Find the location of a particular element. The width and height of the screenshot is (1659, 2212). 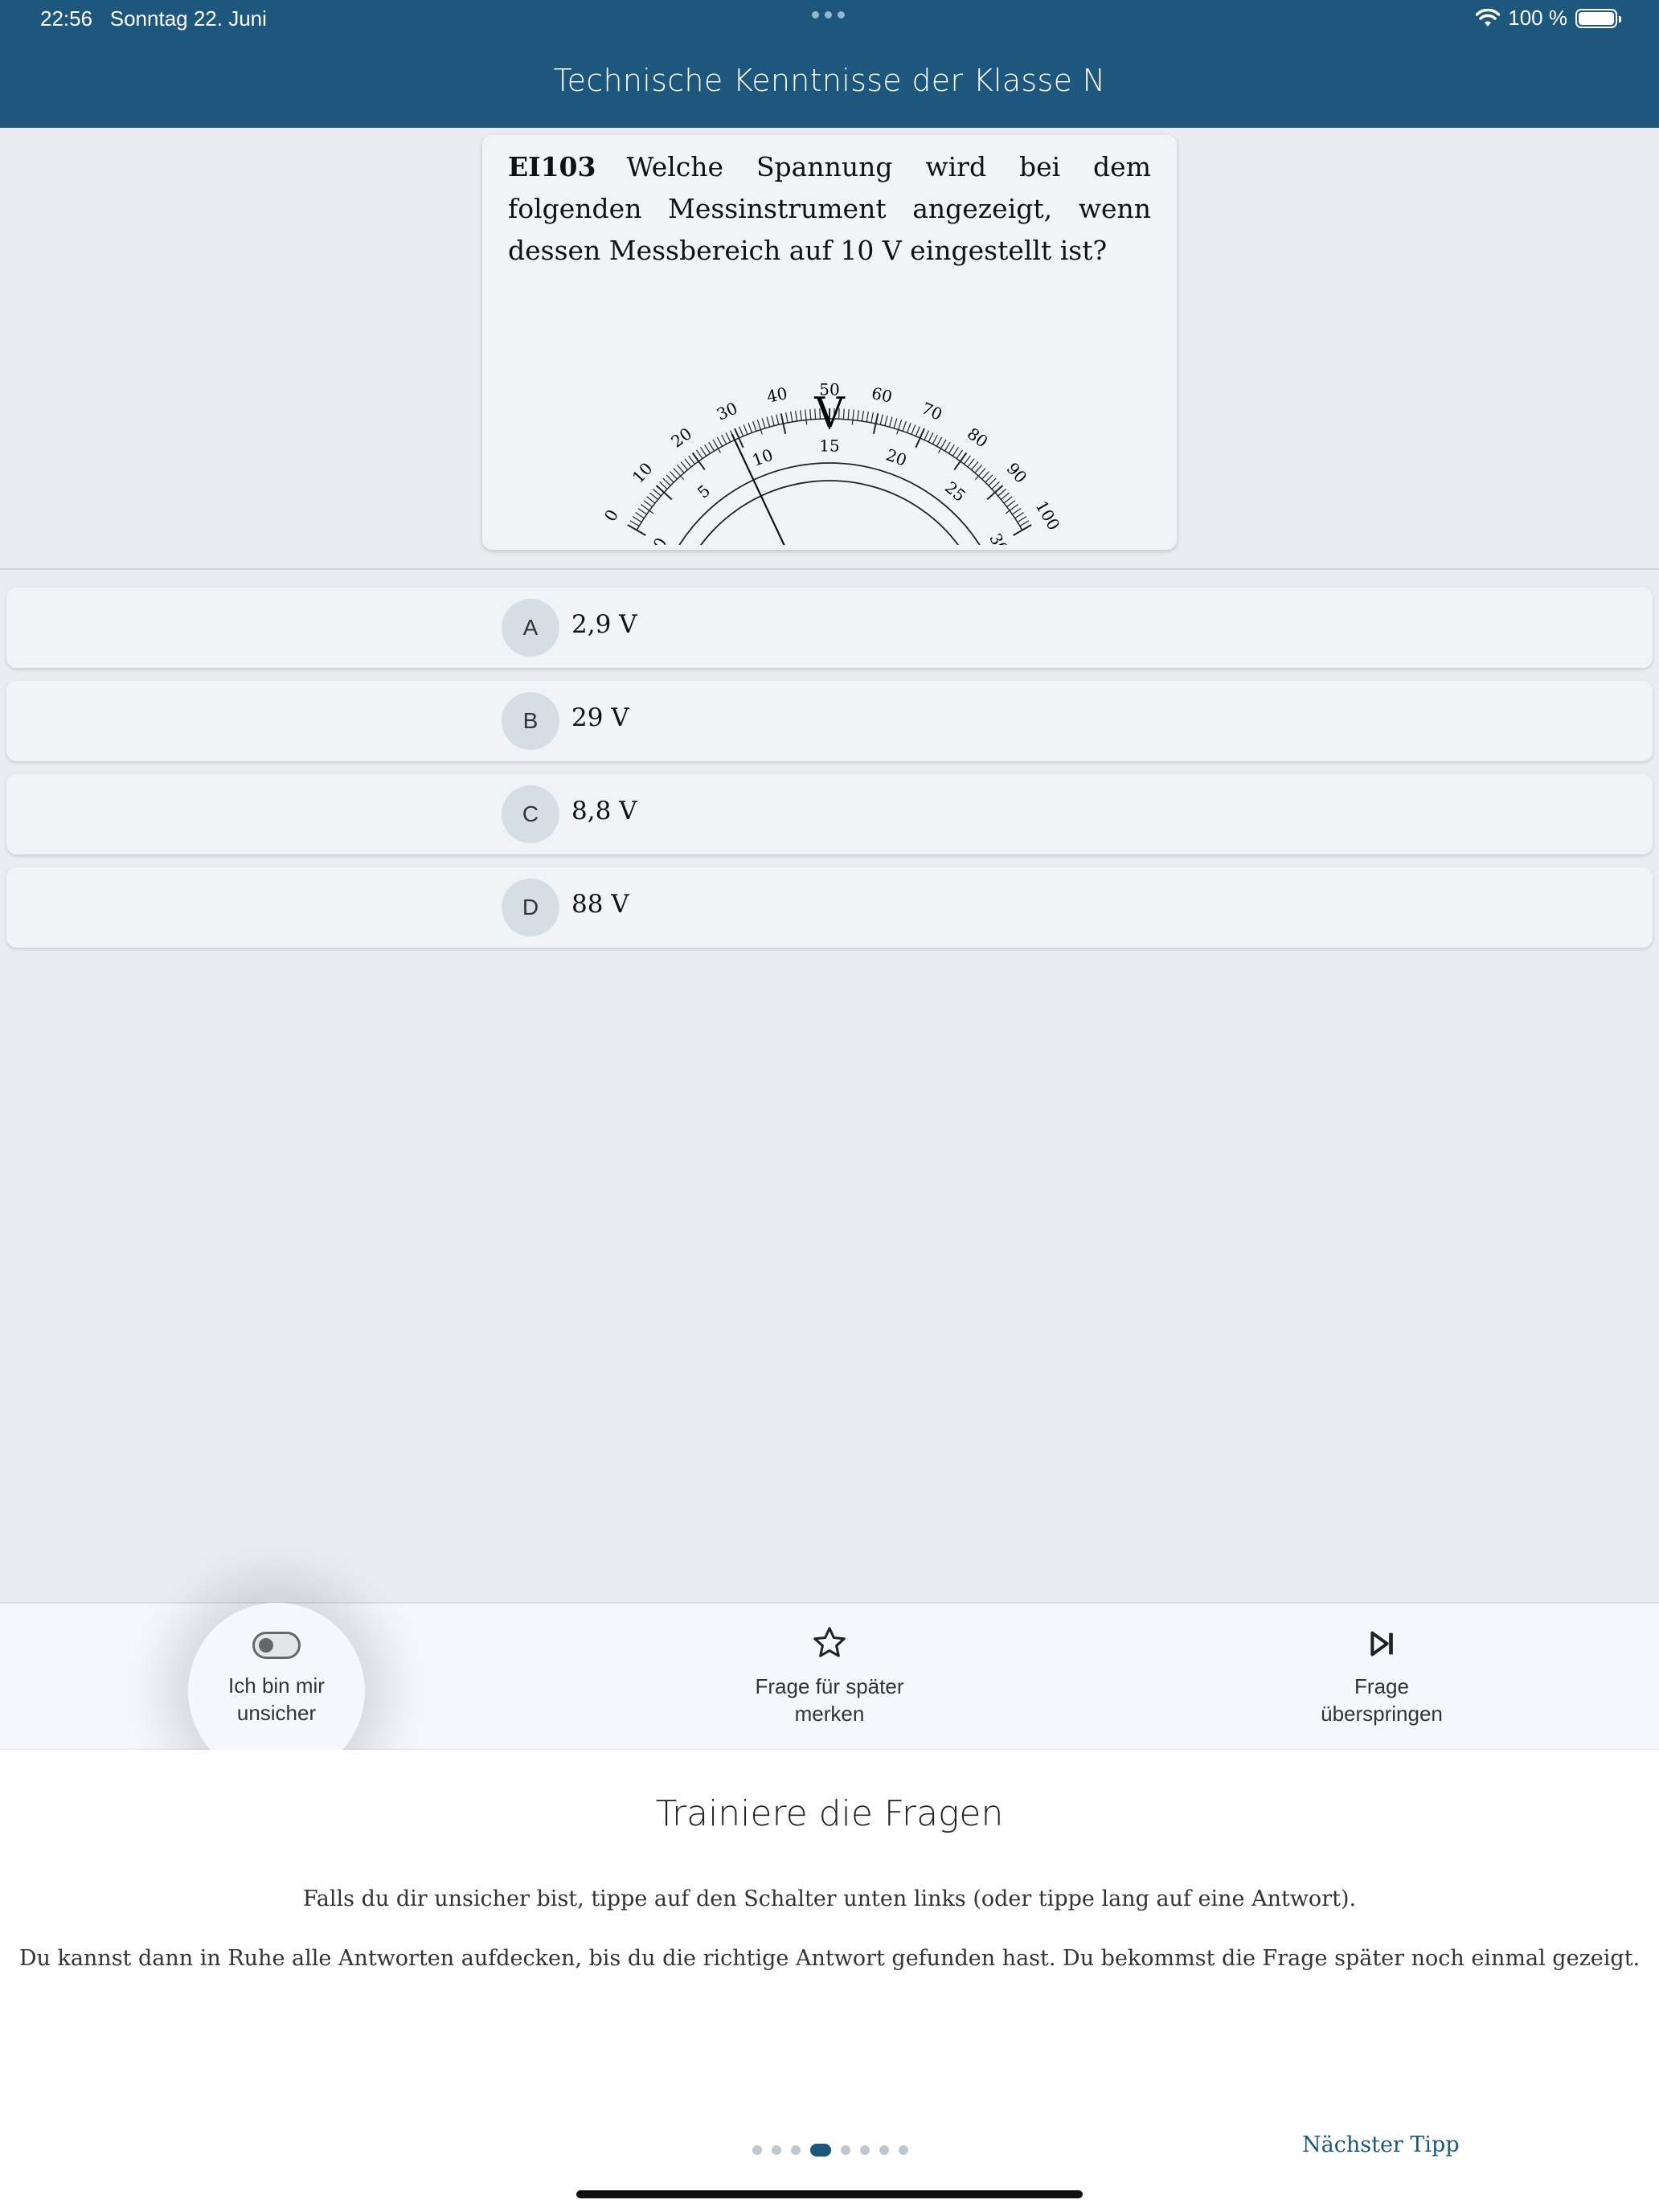

answer-text: 8,8 V is located at coordinates (604, 811).